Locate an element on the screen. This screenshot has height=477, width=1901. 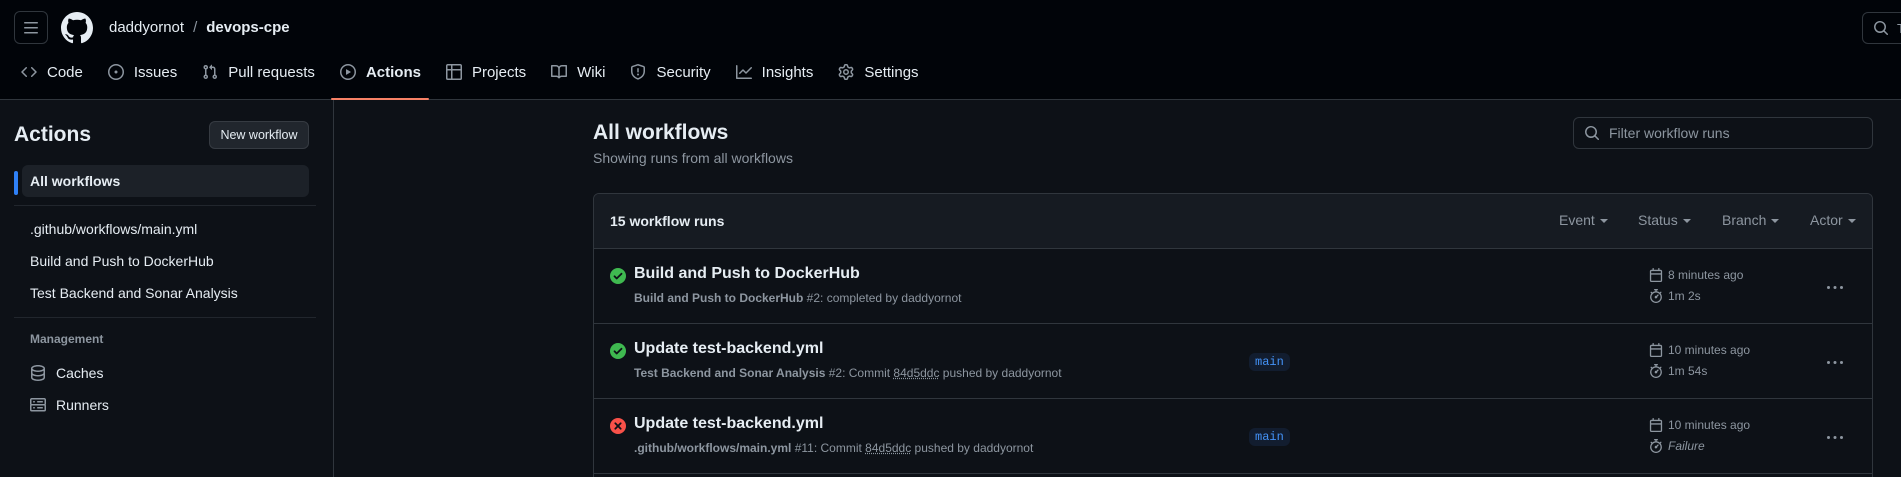
run-duration-text: Failure is located at coordinates (1686, 446).